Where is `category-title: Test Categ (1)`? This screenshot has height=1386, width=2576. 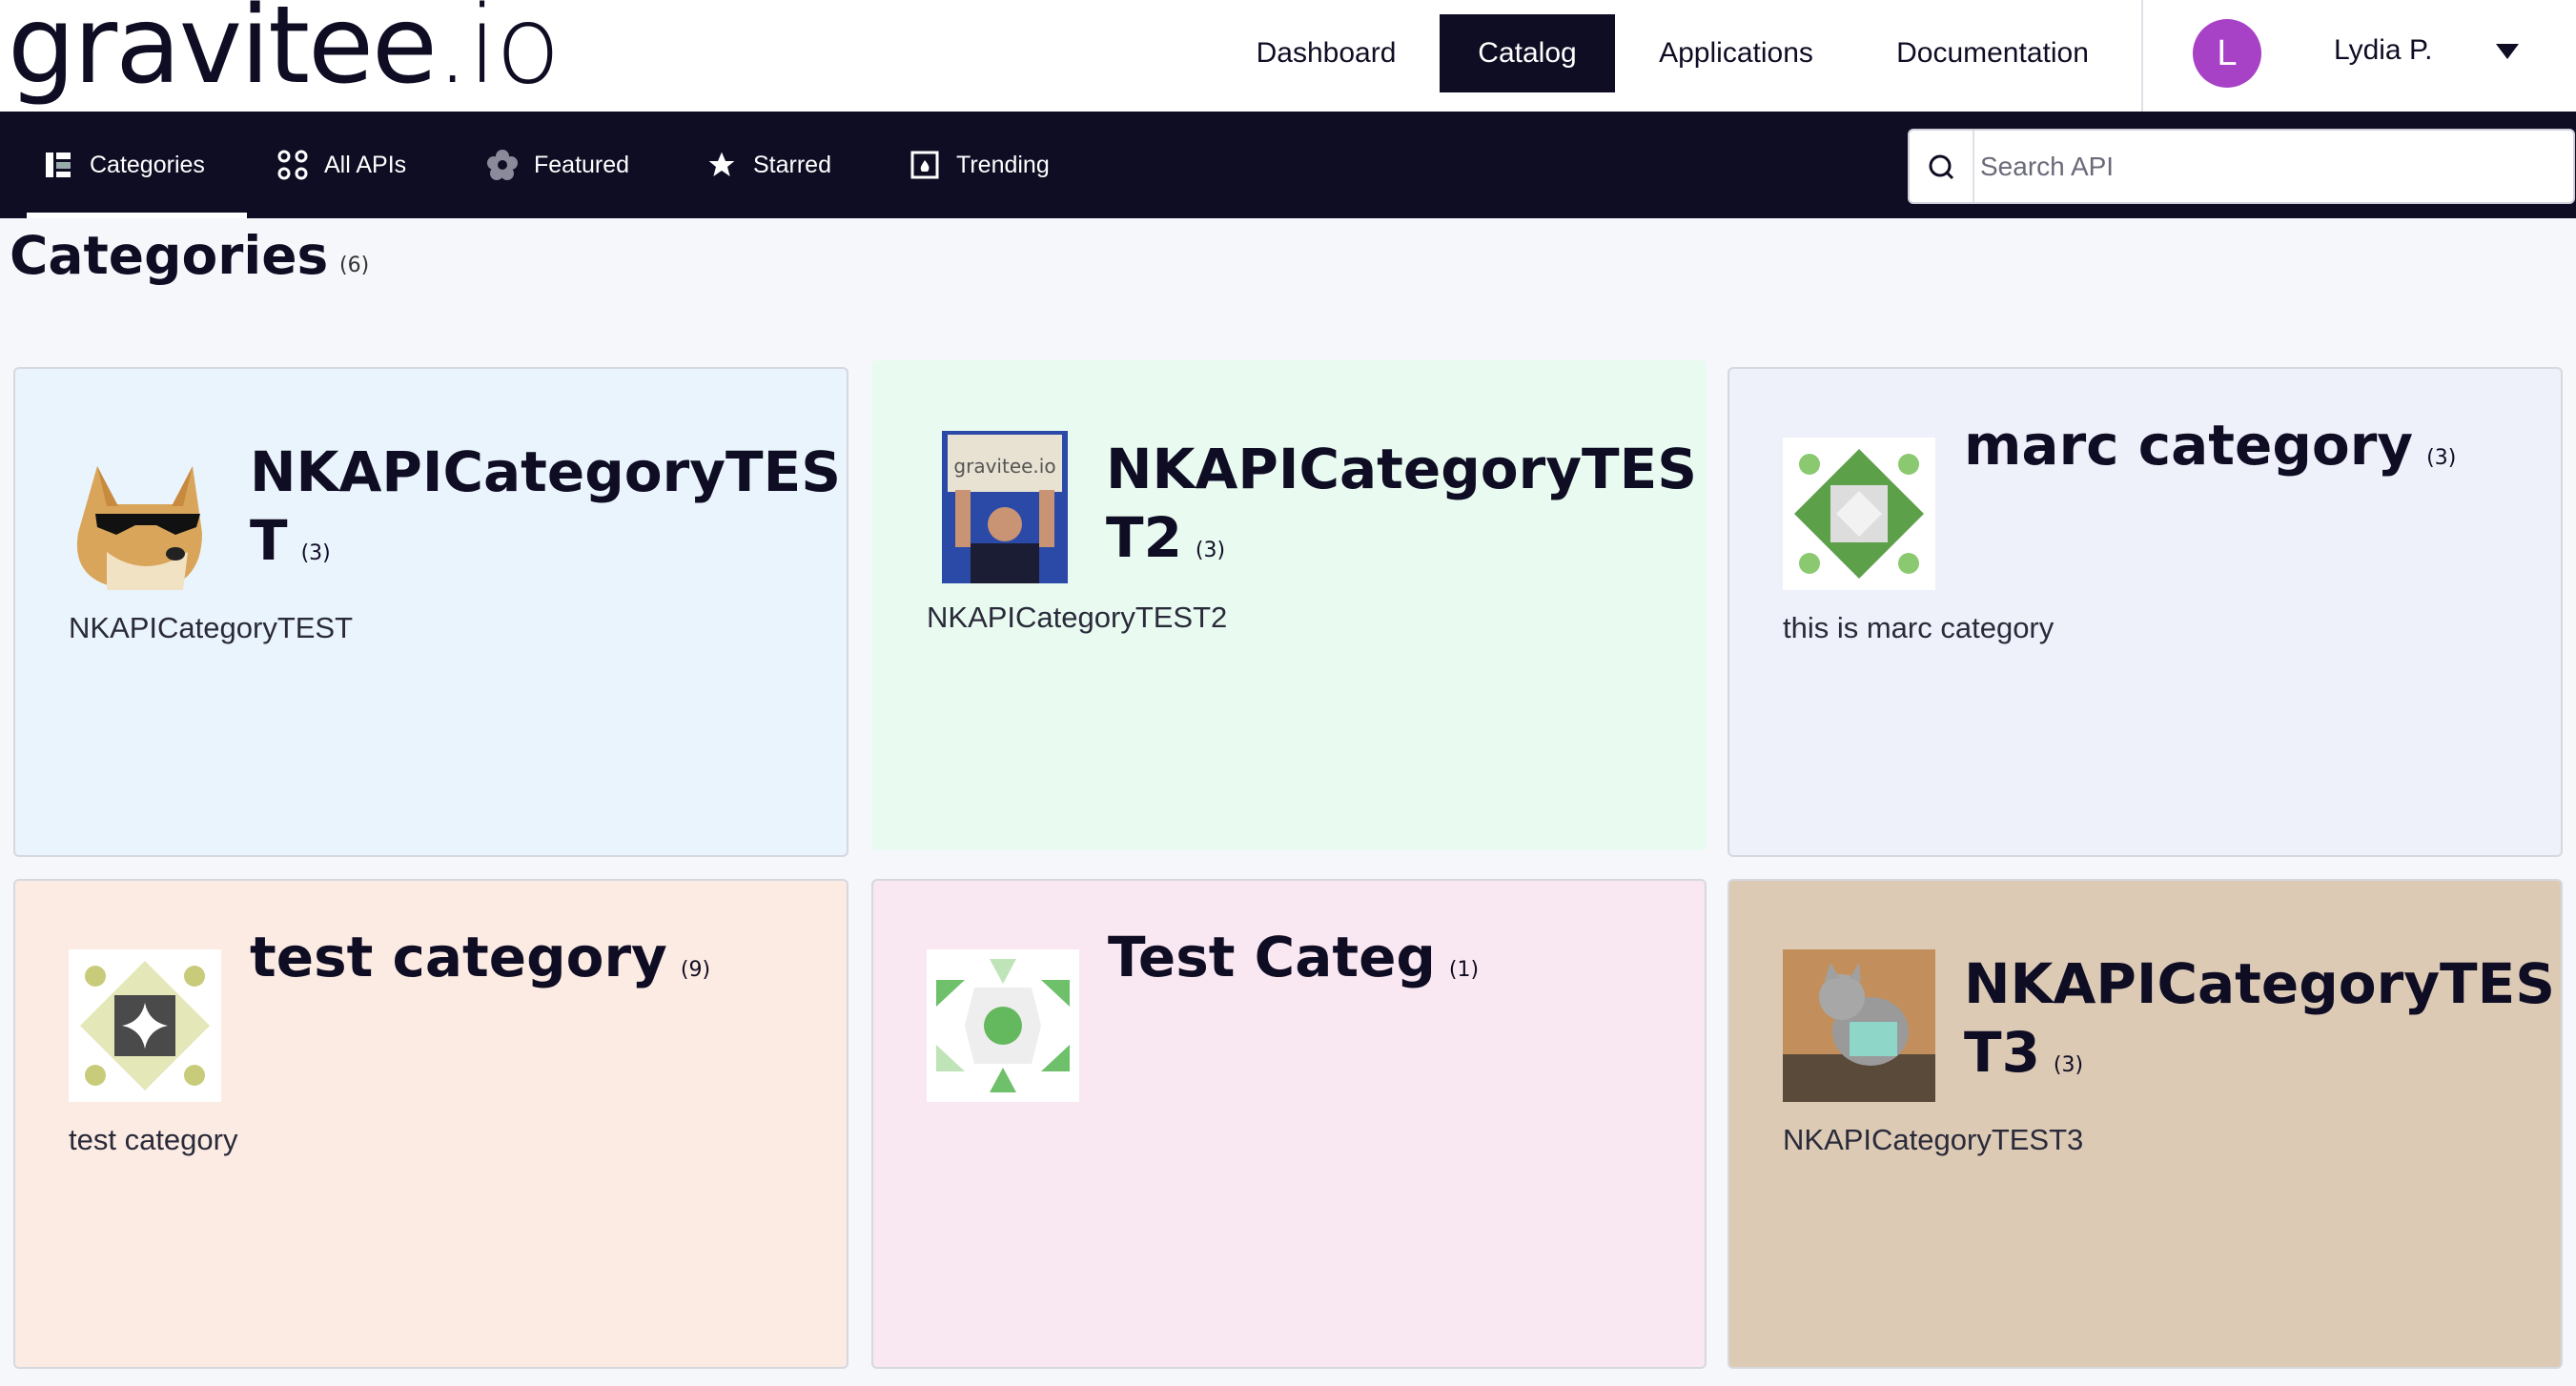
category-title: Test Categ (1) is located at coordinates (1394, 964).